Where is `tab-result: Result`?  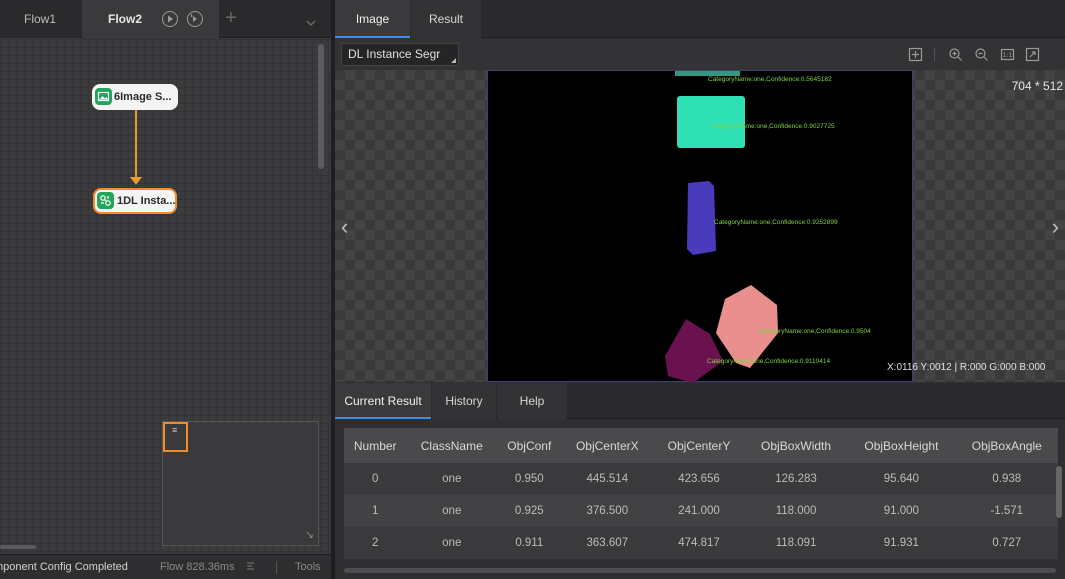 tab-result: Result is located at coordinates (446, 19).